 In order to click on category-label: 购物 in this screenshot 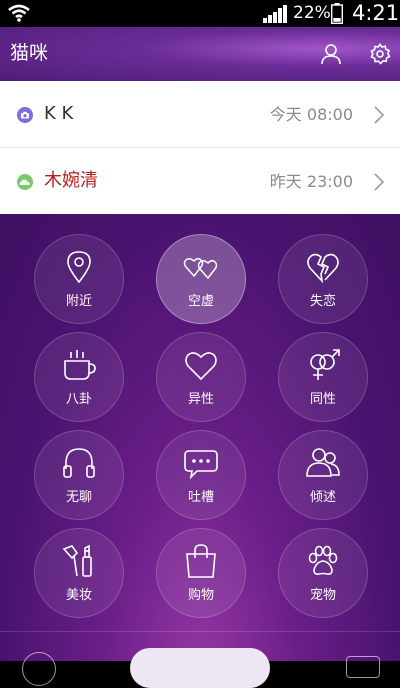, I will do `click(200, 595)`.